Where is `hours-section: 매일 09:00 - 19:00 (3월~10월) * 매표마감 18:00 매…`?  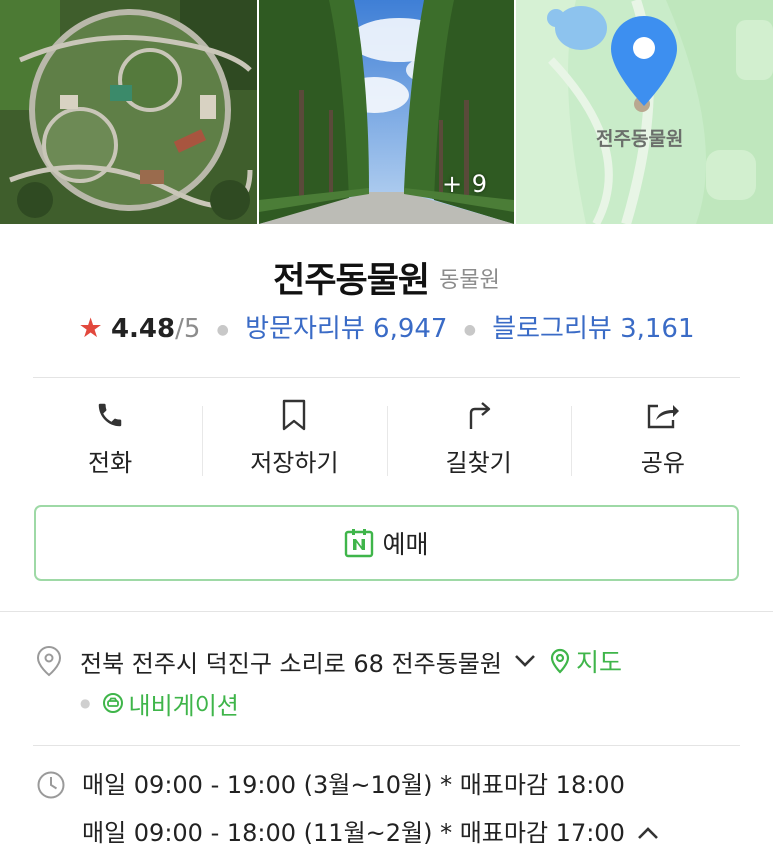
hours-section: 매일 09:00 - 19:00 (3월~10월) * 매표마감 18:00 매… is located at coordinates (347, 811).